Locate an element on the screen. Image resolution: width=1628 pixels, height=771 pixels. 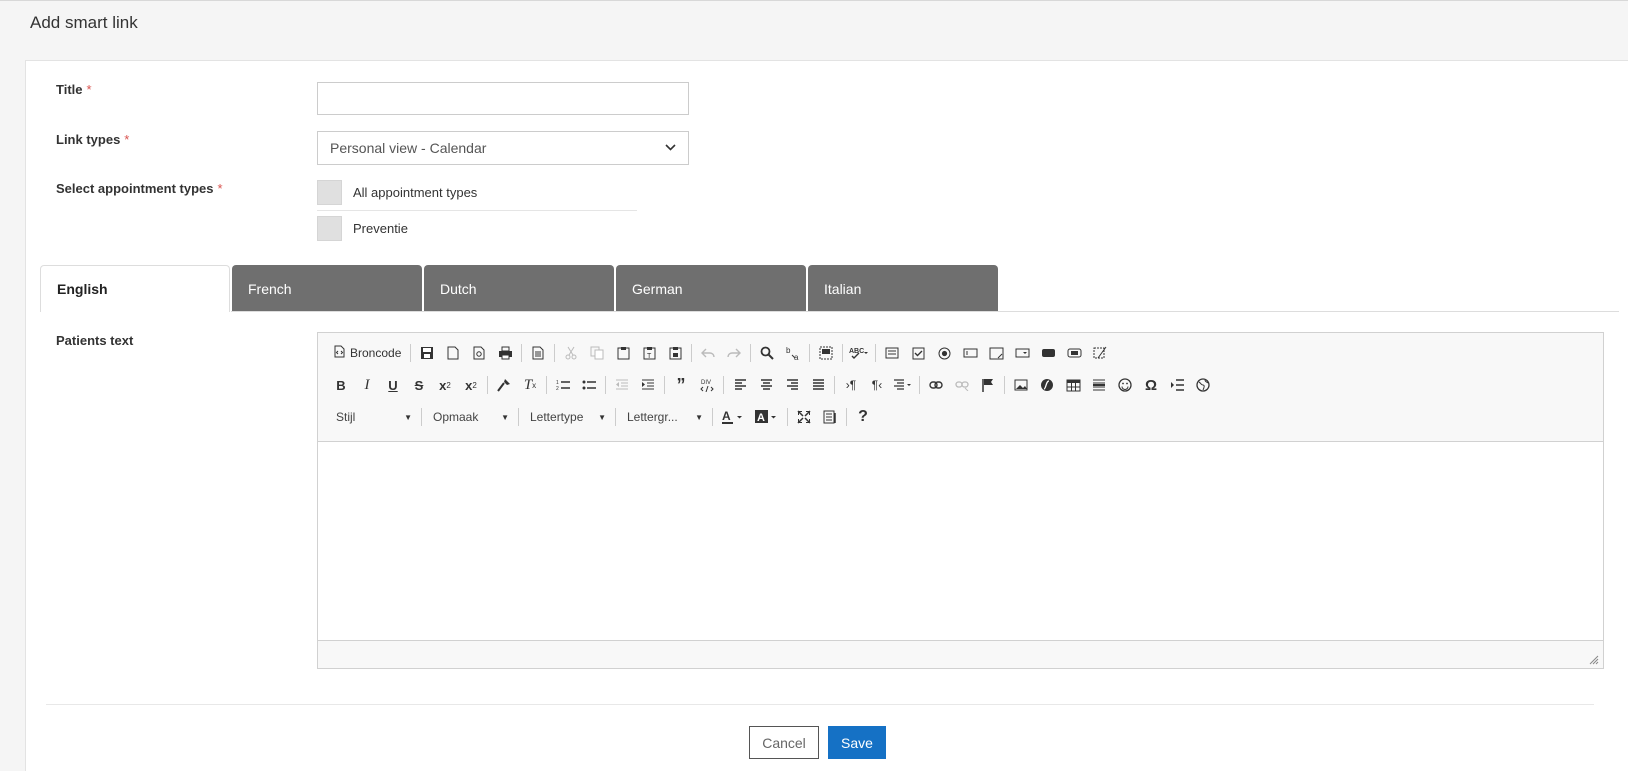
strikethrough-icon: S is located at coordinates (419, 385).